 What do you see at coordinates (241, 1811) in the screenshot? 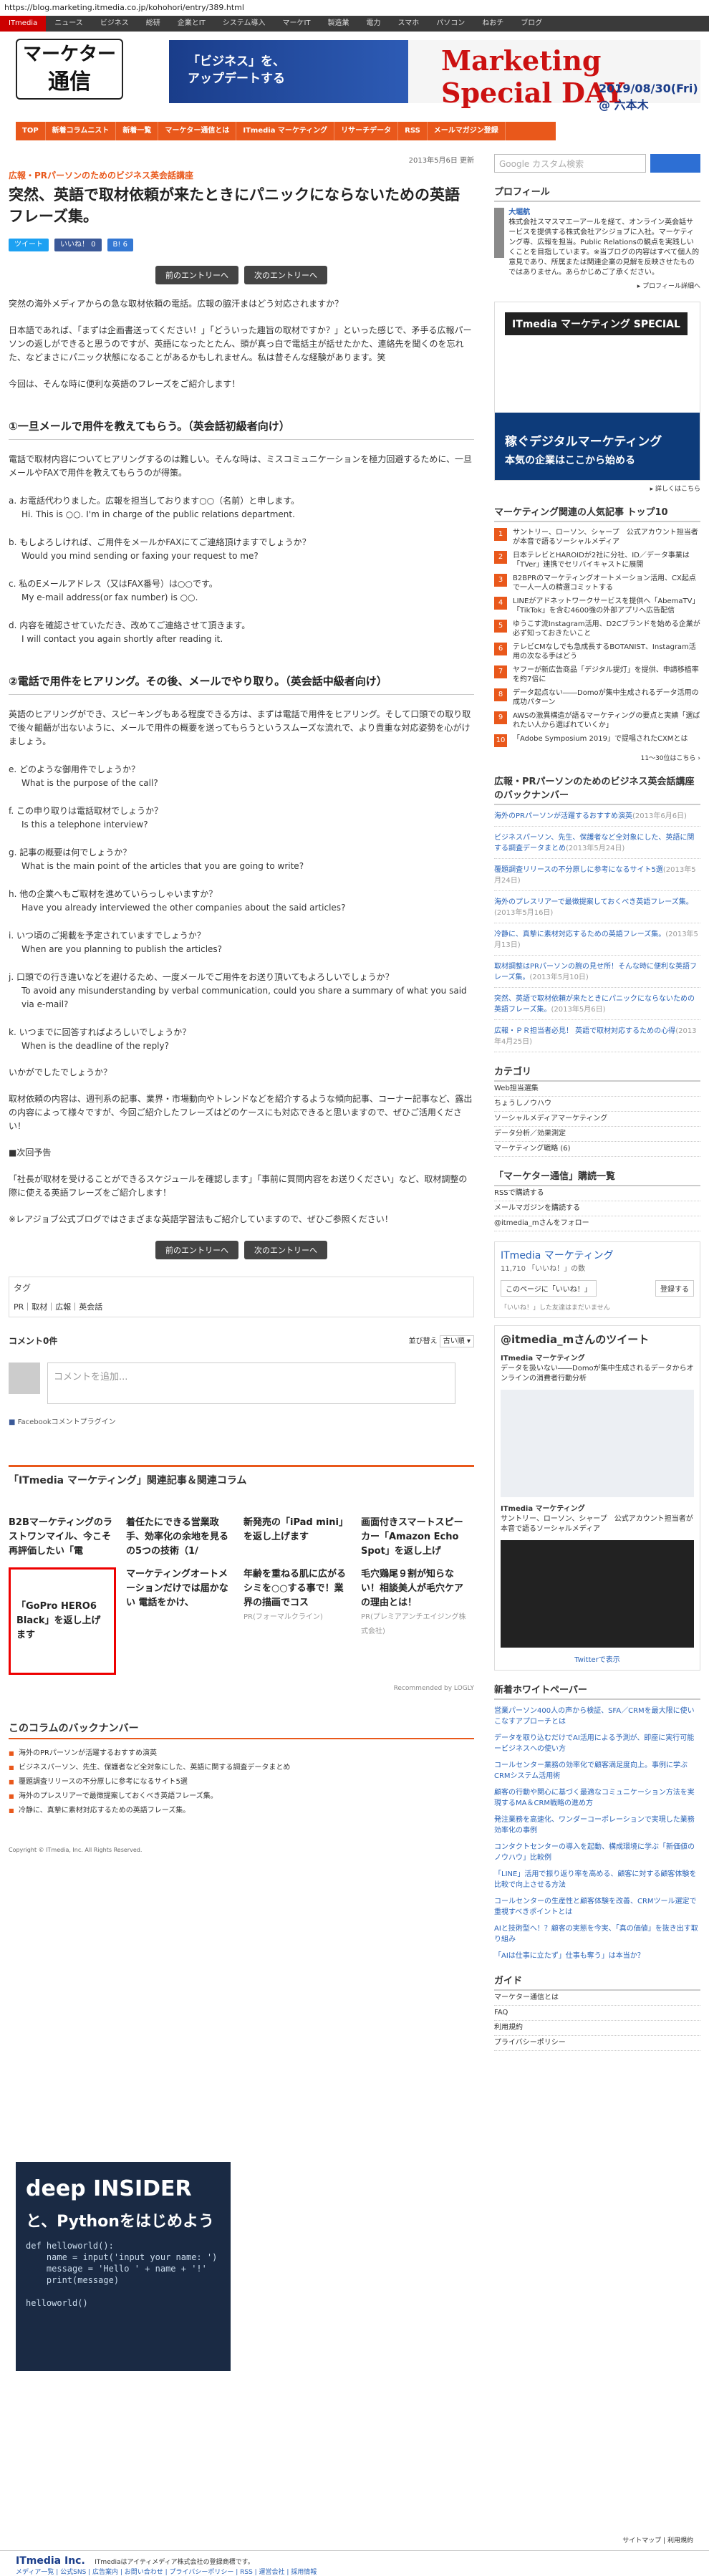
I see `backnumber-item: 冷静に、真摯に素材対応するための英語フレーズ集。` at bounding box center [241, 1811].